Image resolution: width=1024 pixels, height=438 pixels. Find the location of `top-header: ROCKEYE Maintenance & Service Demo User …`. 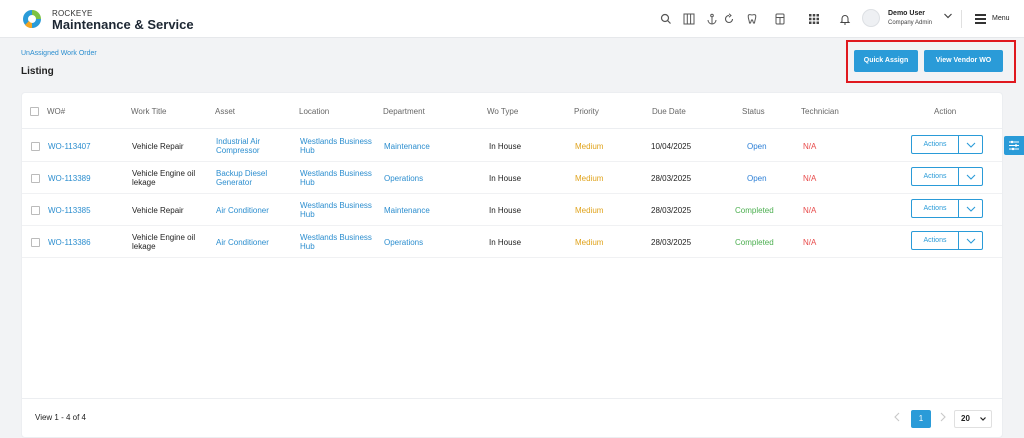

top-header: ROCKEYE Maintenance & Service Demo User … is located at coordinates (512, 19).